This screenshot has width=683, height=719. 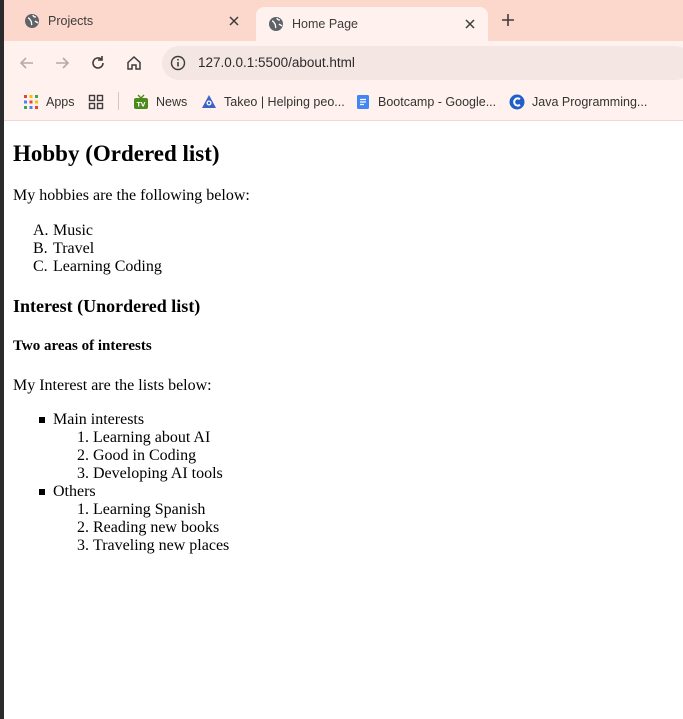 I want to click on back-button, so click(x=27, y=63).